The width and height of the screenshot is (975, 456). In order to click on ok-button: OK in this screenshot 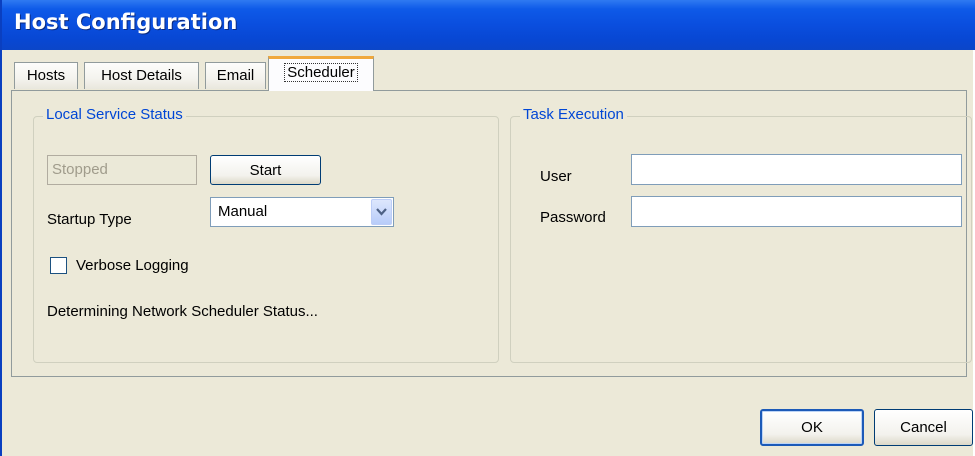, I will do `click(812, 427)`.